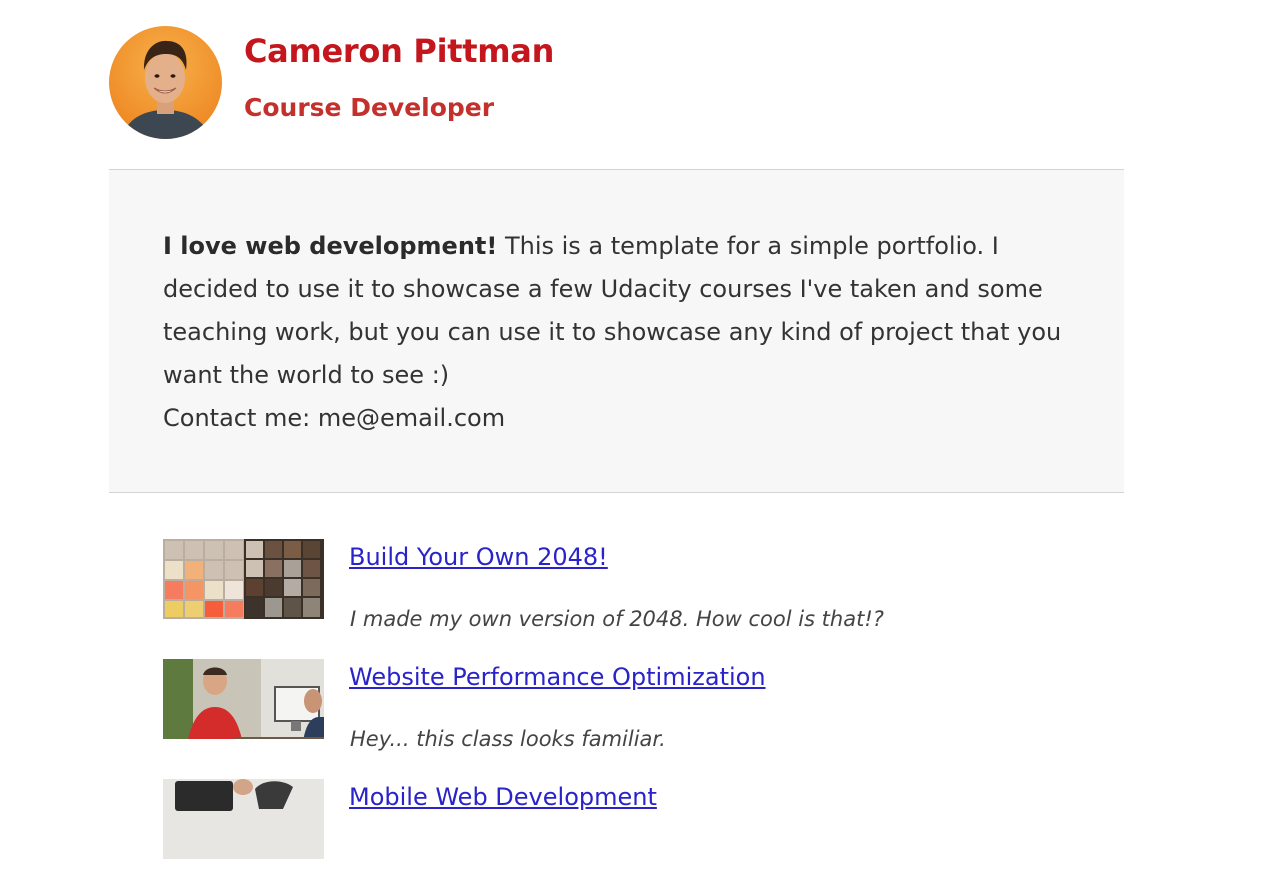 The width and height of the screenshot is (1280, 889). What do you see at coordinates (503, 797) in the screenshot?
I see `project-link-mobile: Mobile Web Development` at bounding box center [503, 797].